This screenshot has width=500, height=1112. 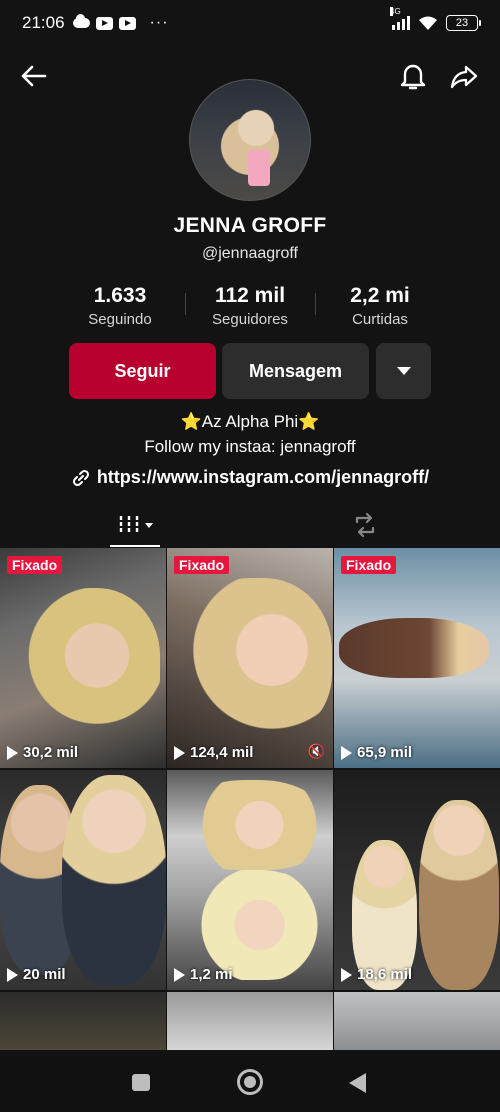 I want to click on tab-videos, so click(x=135, y=525).